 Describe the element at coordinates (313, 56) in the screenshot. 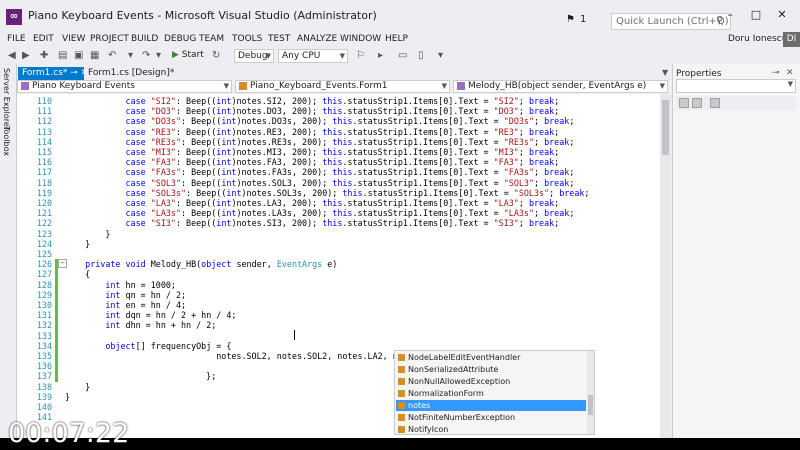

I see `solution-platform-select: Any CPU ▼` at that location.